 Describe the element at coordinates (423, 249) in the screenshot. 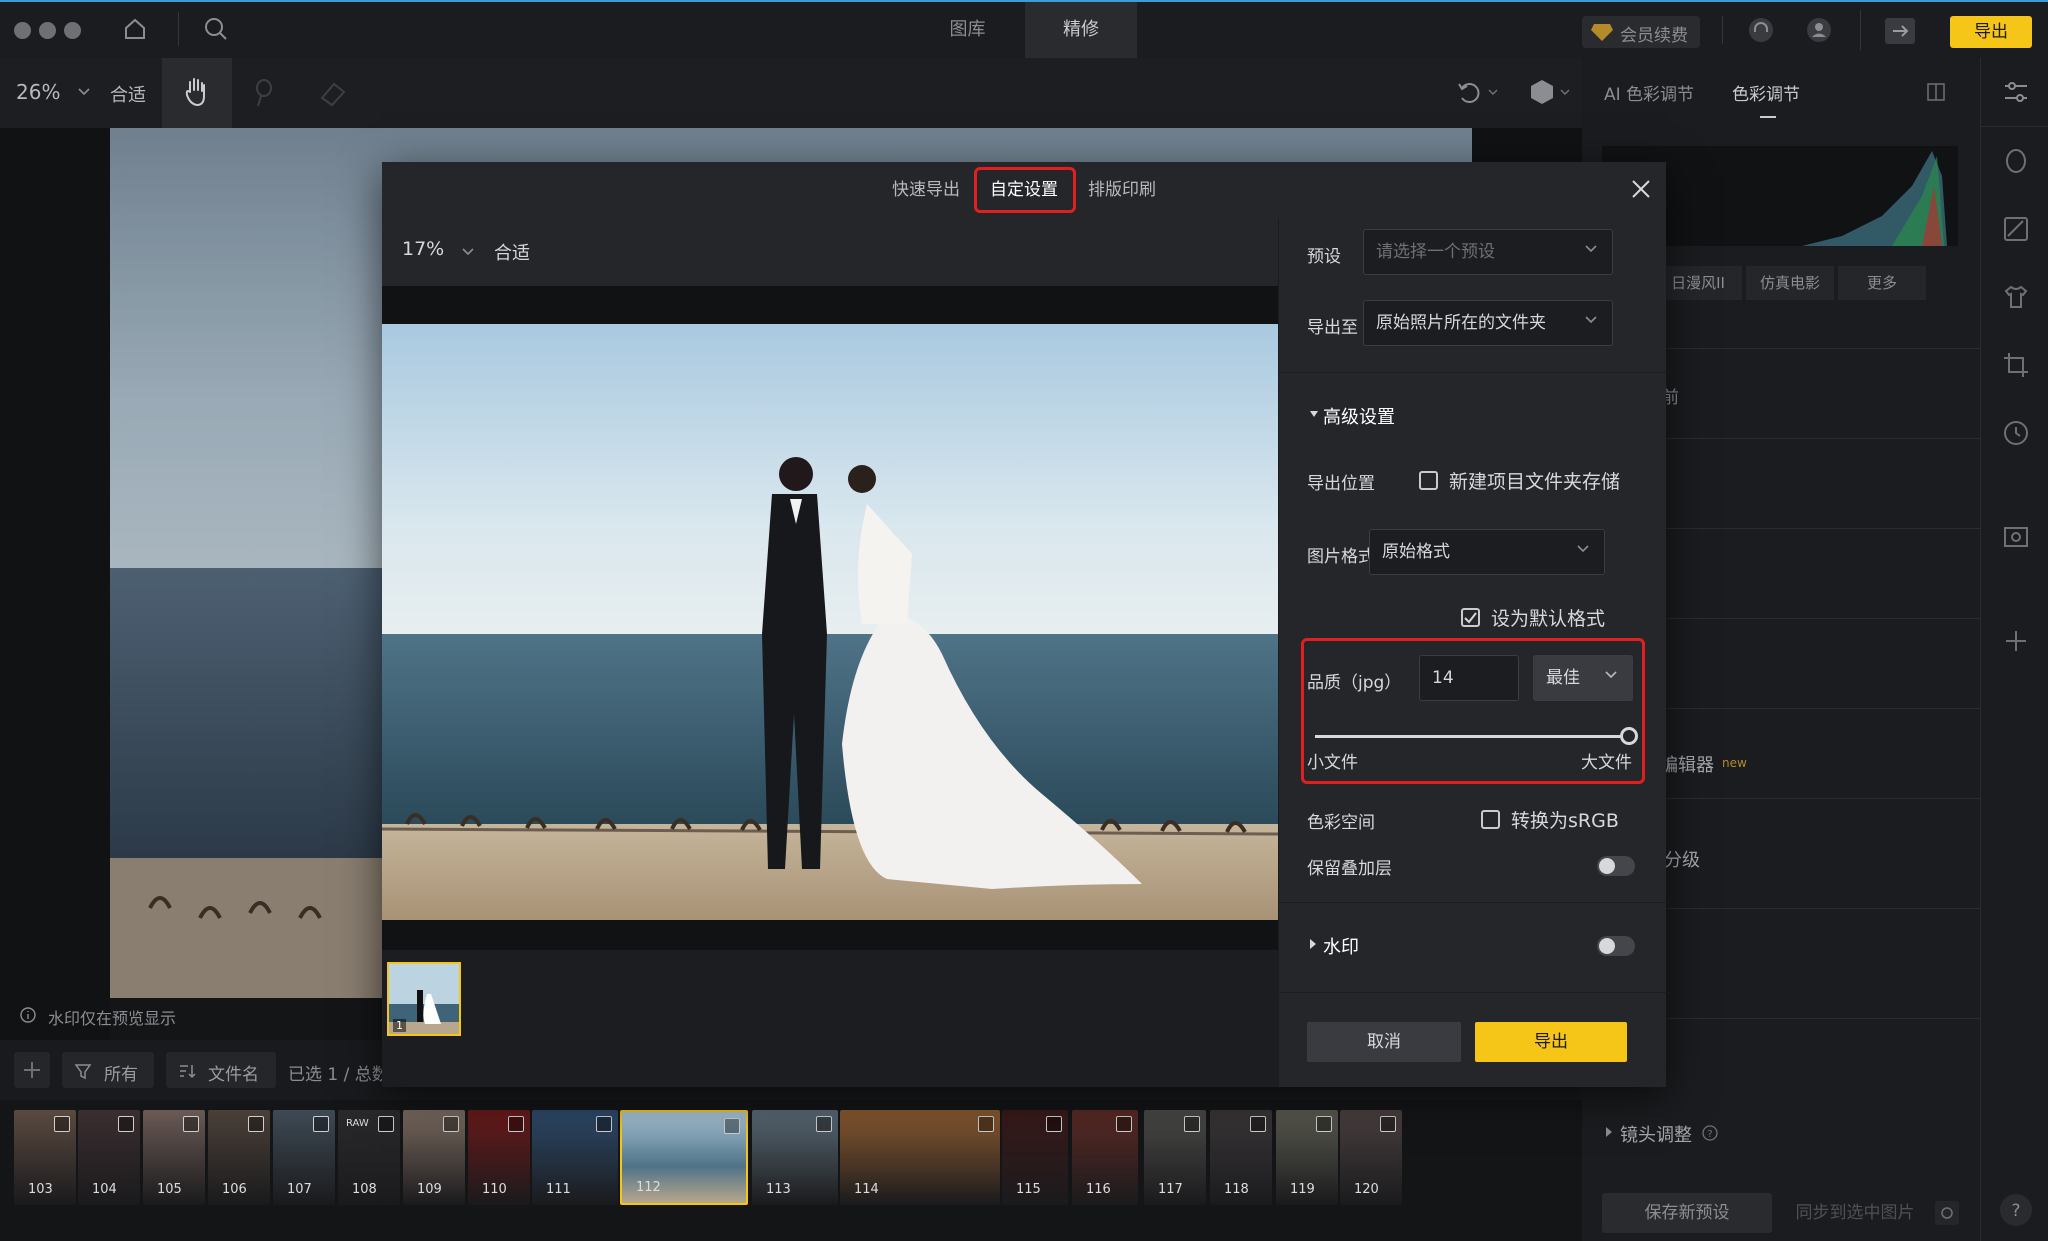

I see `preview-zoom: 17%` at that location.